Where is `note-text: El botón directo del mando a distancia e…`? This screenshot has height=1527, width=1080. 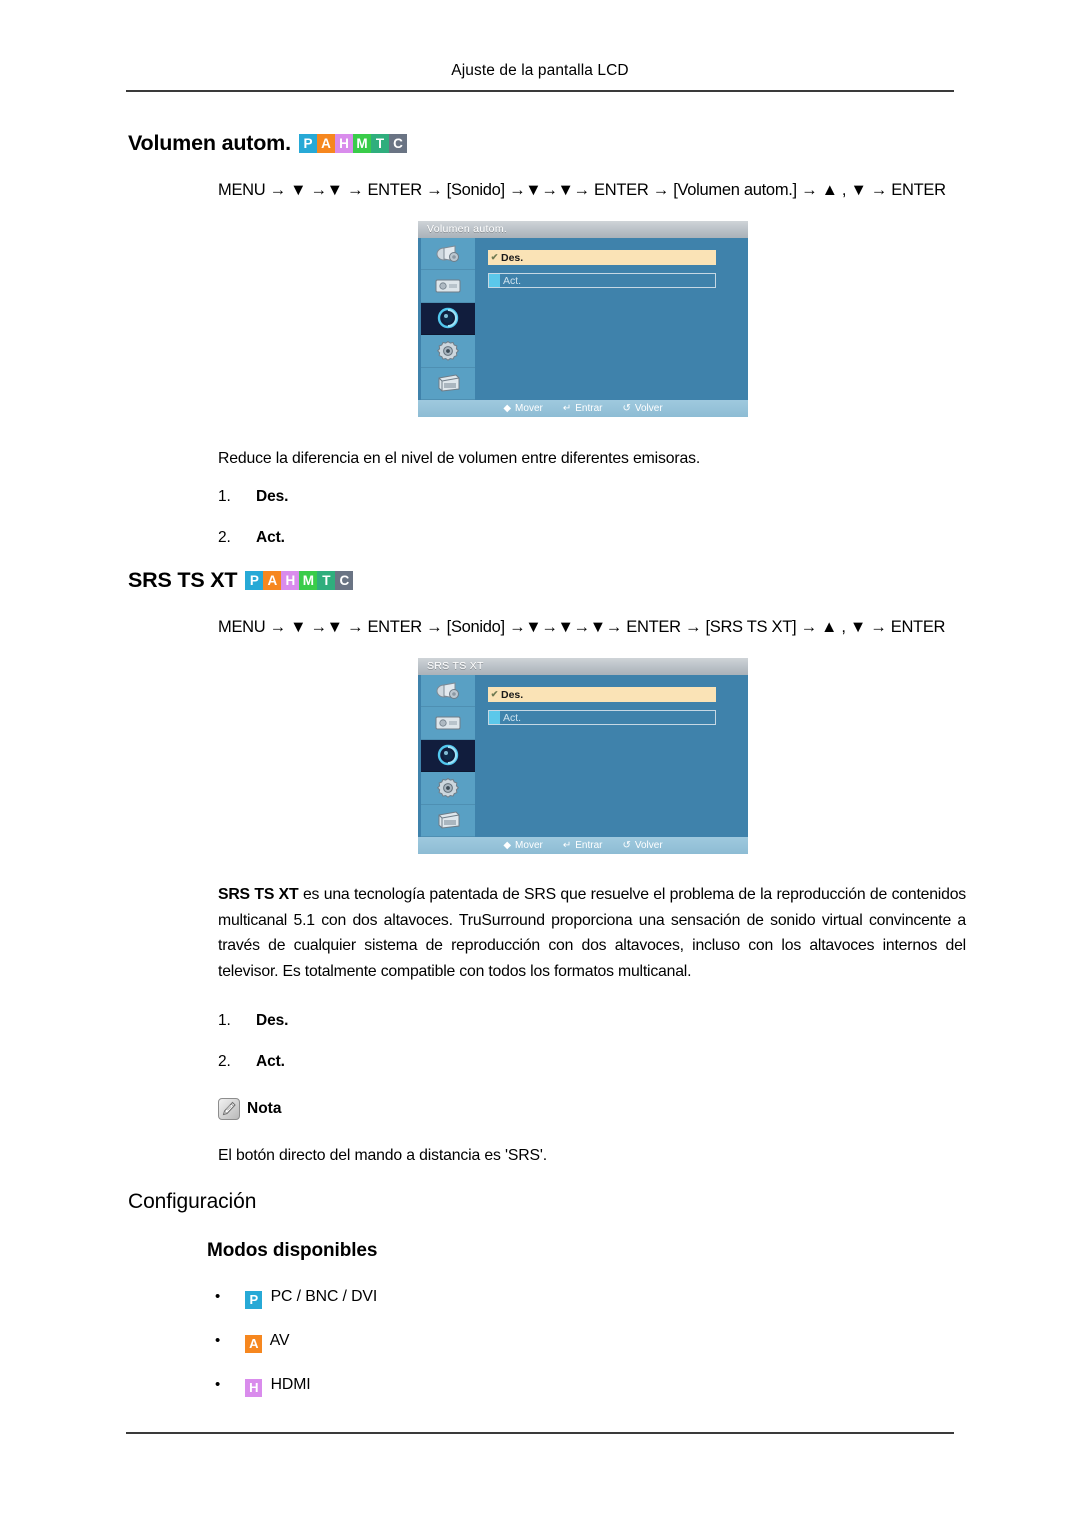 note-text: El botón directo del mando a distancia e… is located at coordinates (383, 1155).